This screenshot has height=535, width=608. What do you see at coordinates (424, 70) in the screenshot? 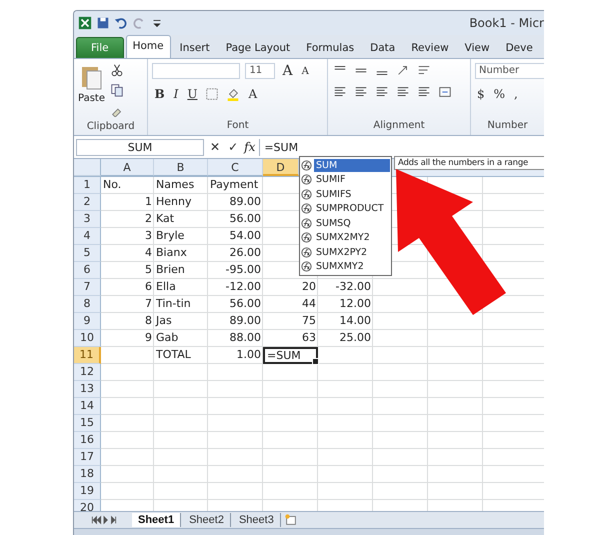
I see `wrap-text-icon` at bounding box center [424, 70].